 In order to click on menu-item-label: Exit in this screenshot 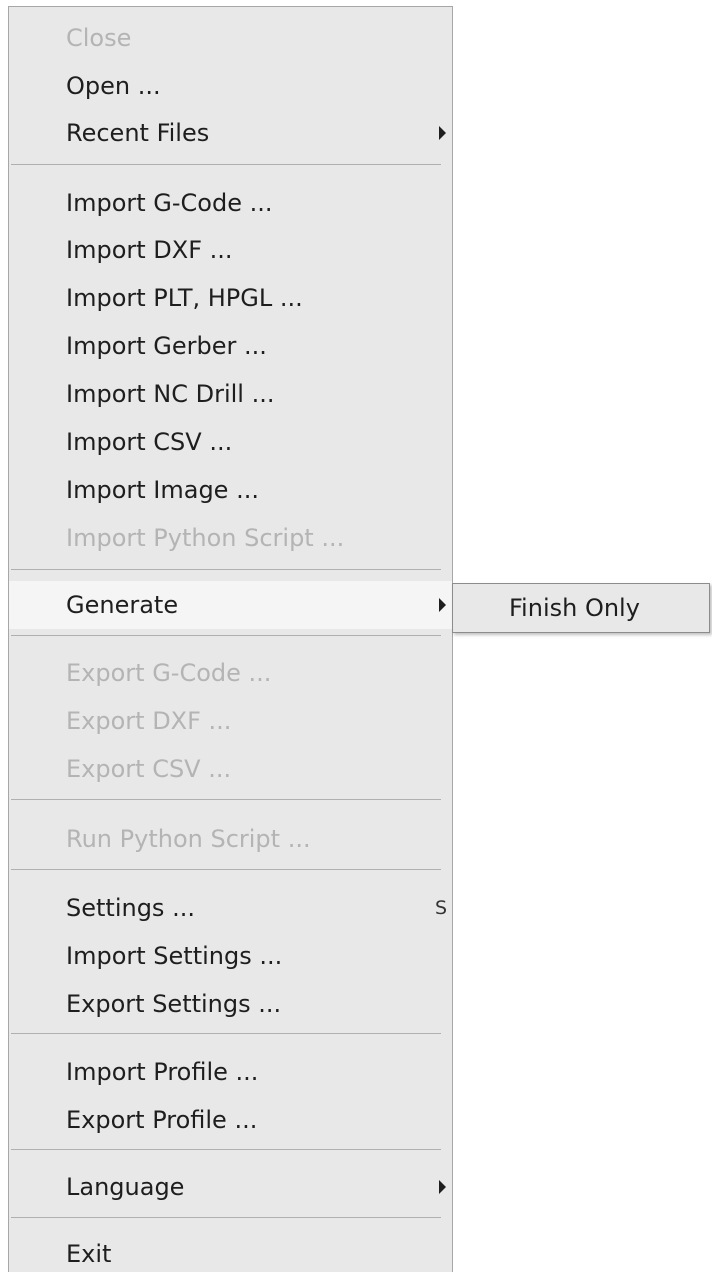, I will do `click(89, 1254)`.